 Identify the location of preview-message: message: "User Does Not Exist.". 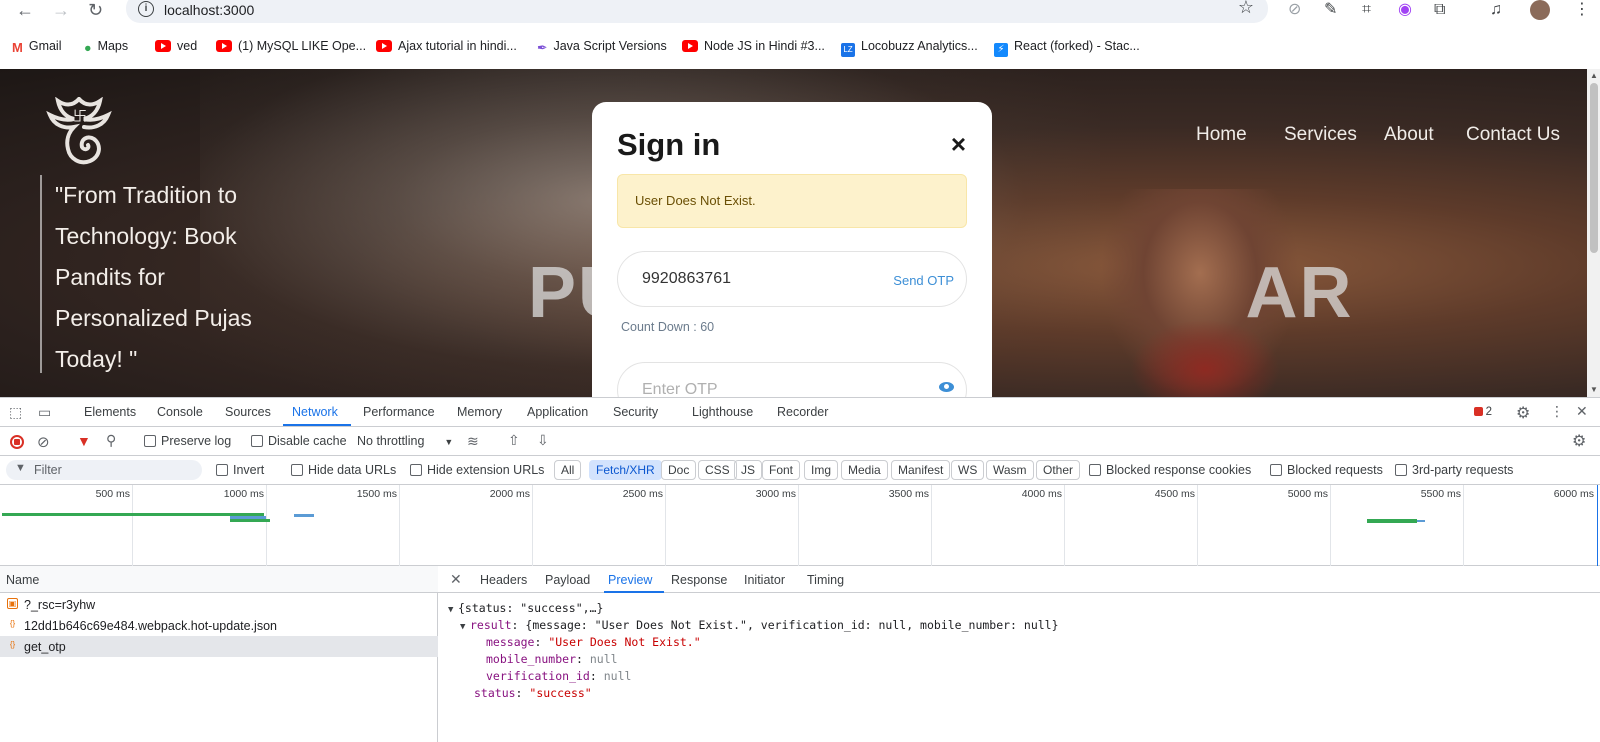
(593, 642).